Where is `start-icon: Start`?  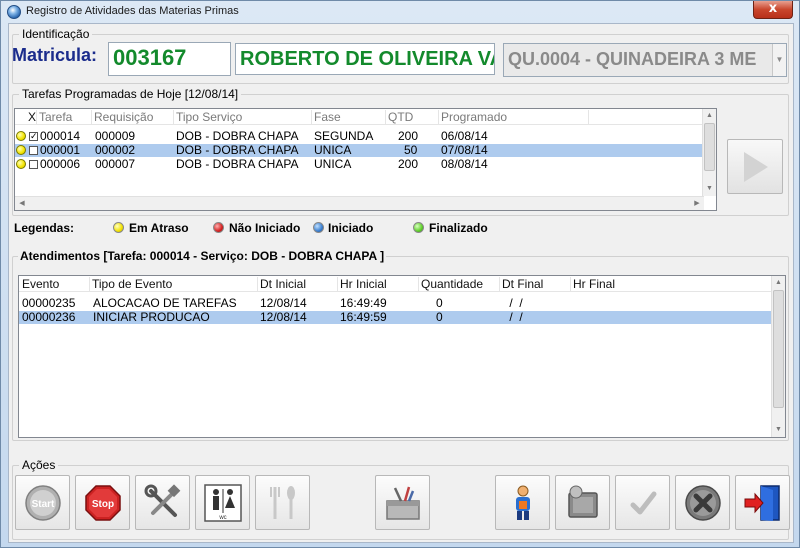
start-icon: Start is located at coordinates (43, 503).